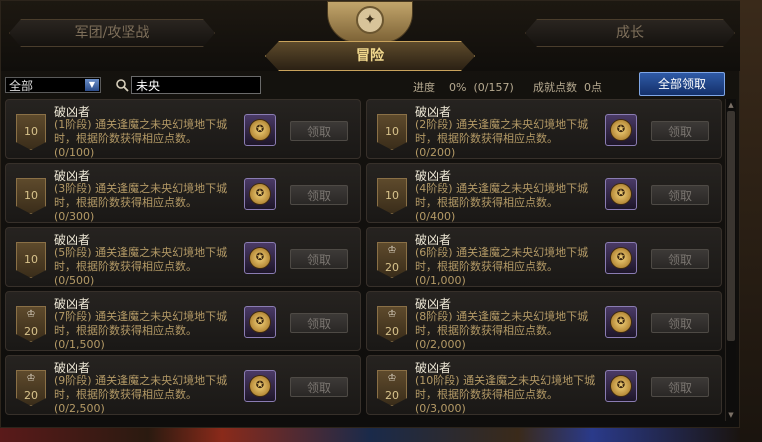  What do you see at coordinates (74, 216) in the screenshot?
I see `achievement-progress: (0/300)` at bounding box center [74, 216].